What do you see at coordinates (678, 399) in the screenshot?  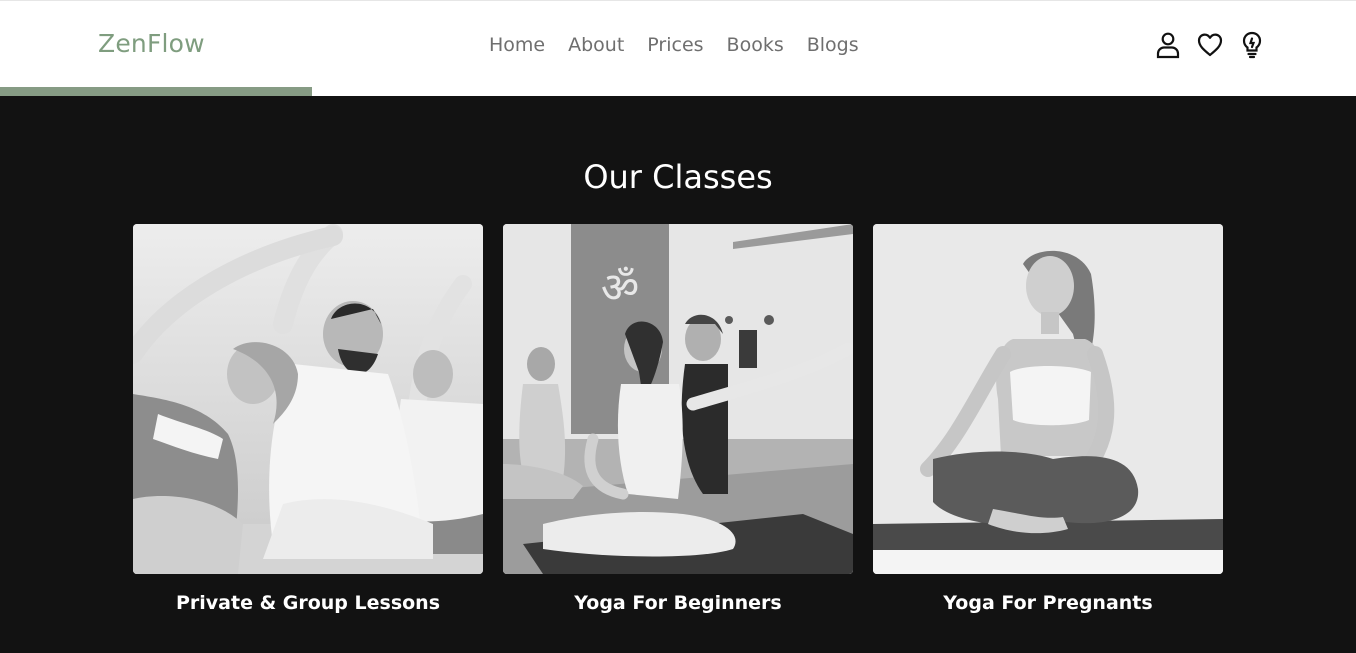 I see `instructor-assisting-student-photo: ॐ` at bounding box center [678, 399].